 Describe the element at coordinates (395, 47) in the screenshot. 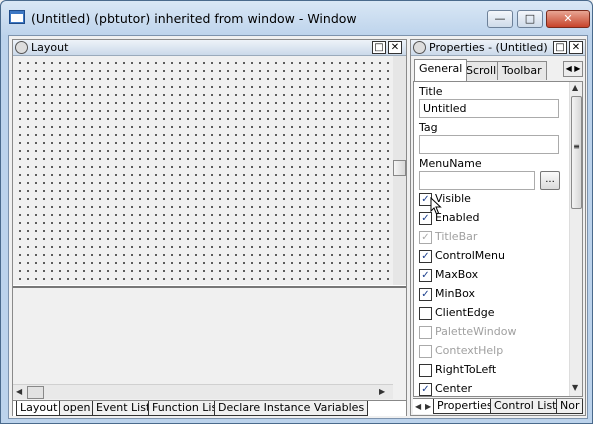

I see `layout-pane-close-button: ✕` at that location.